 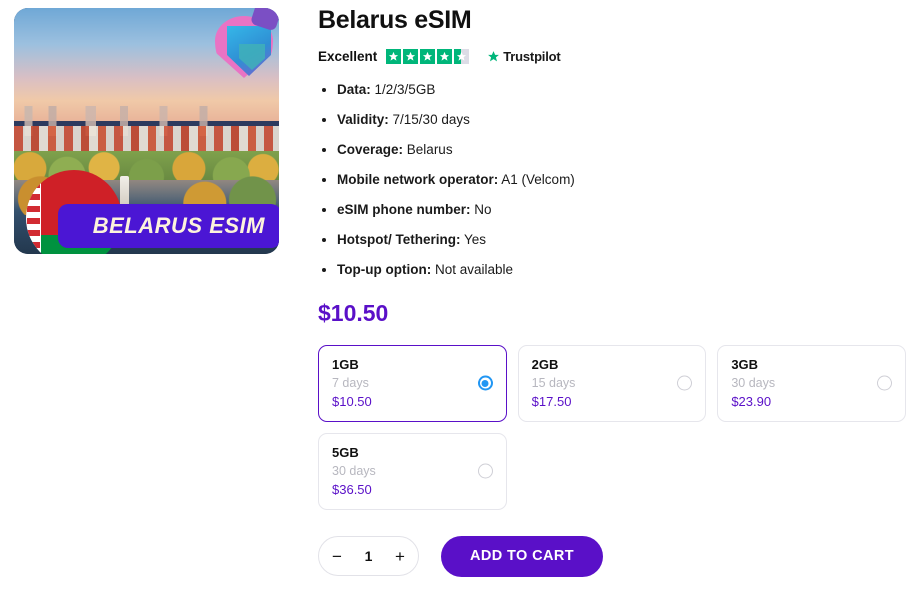 What do you see at coordinates (345, 452) in the screenshot?
I see `plan-size: 5GB` at bounding box center [345, 452].